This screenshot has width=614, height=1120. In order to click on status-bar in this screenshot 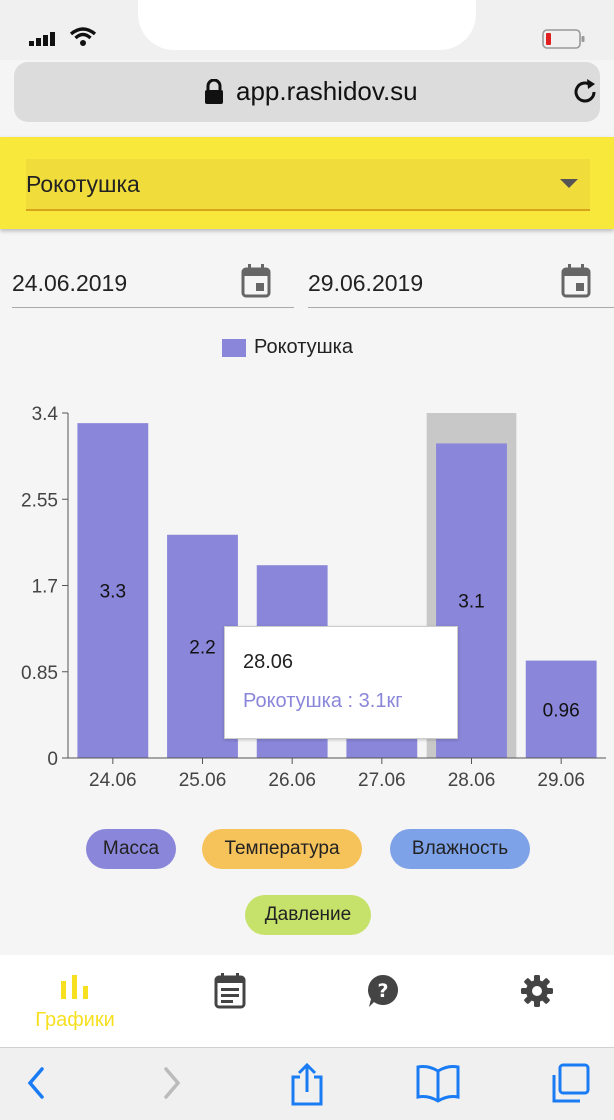, I will do `click(307, 30)`.